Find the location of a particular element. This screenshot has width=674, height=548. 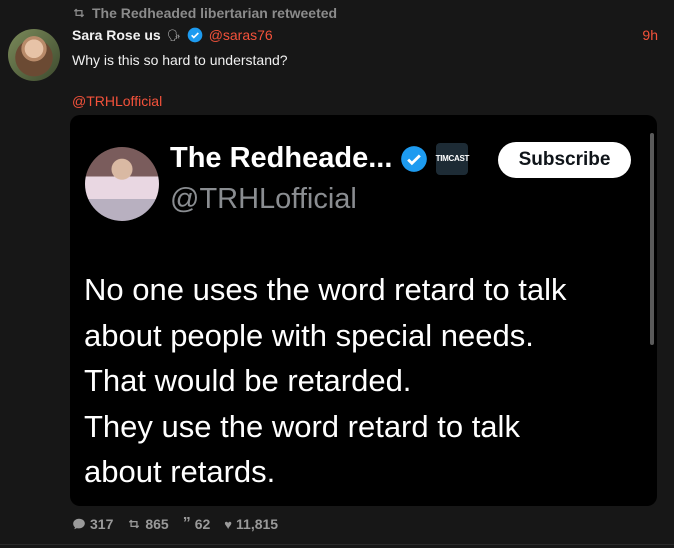

quote-count: 62 is located at coordinates (202, 524).